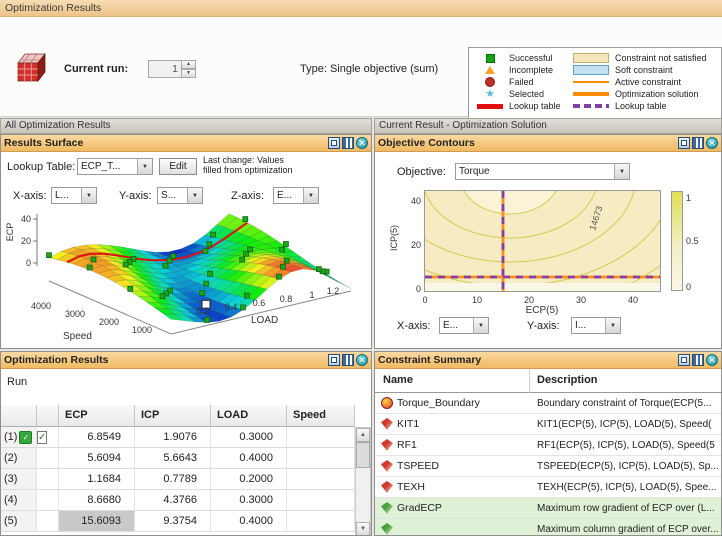  I want to click on constraint-row: RF1 RF1(ECP(5), ICP(5), LOAD(5), Speed(5, so click(548, 445).